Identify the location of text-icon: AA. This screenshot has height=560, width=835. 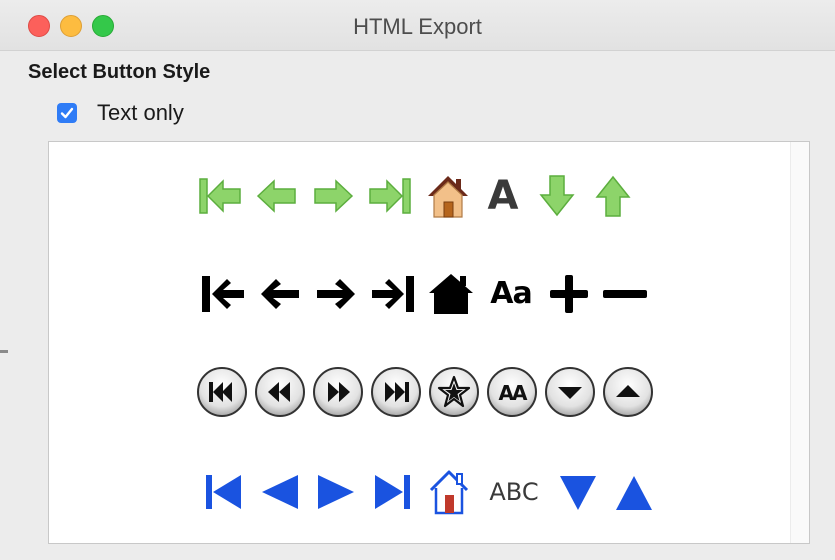
(512, 392).